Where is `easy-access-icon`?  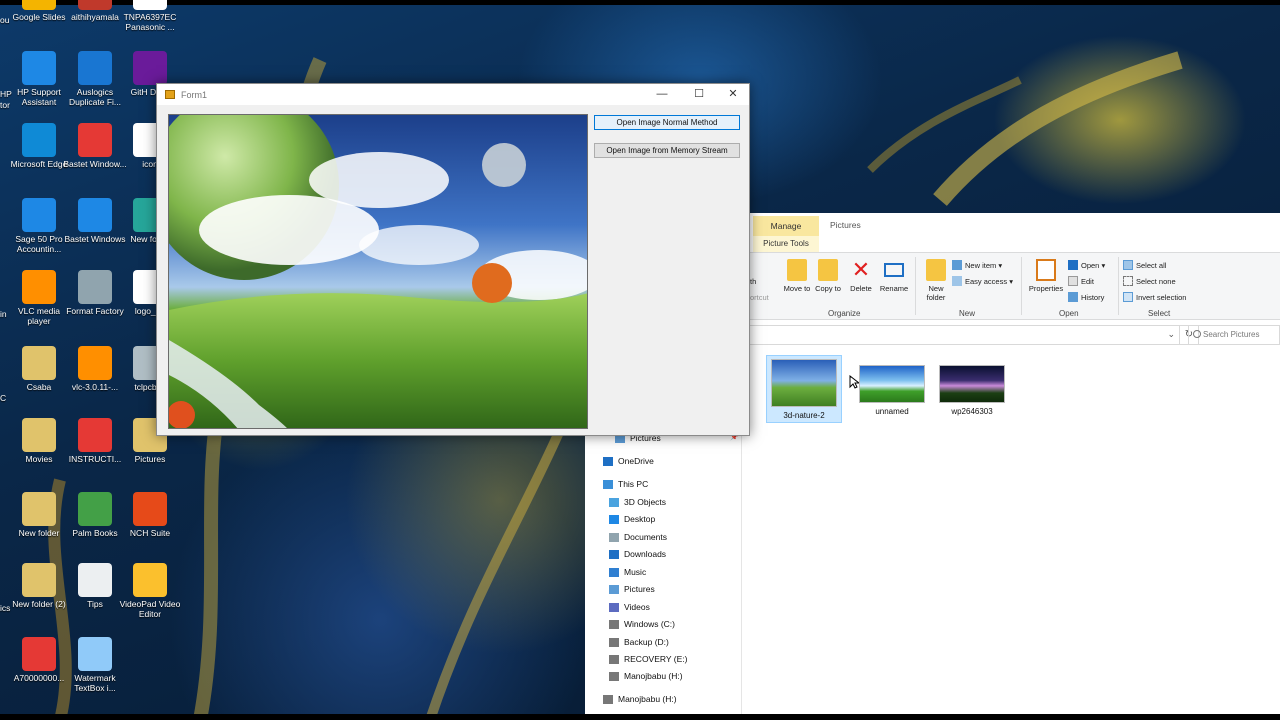
easy-access-icon is located at coordinates (957, 281).